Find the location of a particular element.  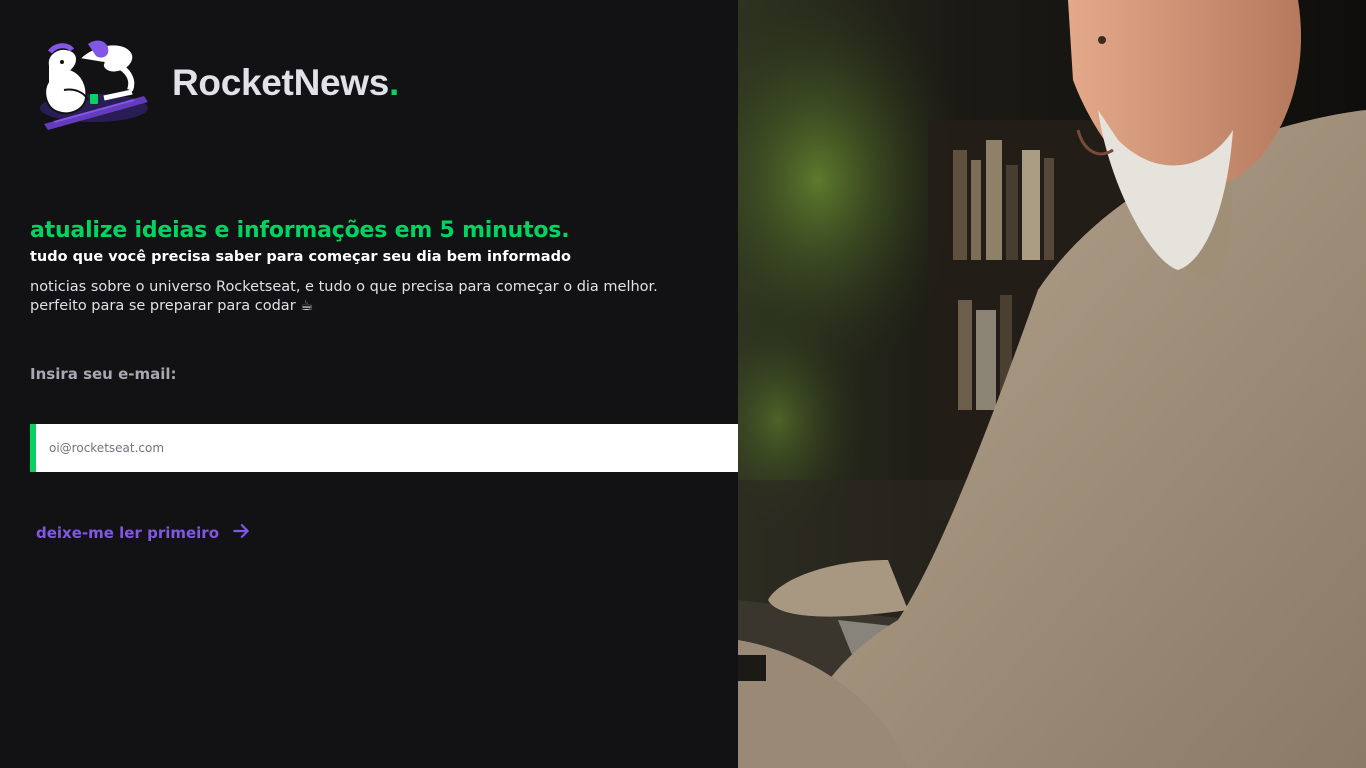

logo-illustration is located at coordinates (93, 84).